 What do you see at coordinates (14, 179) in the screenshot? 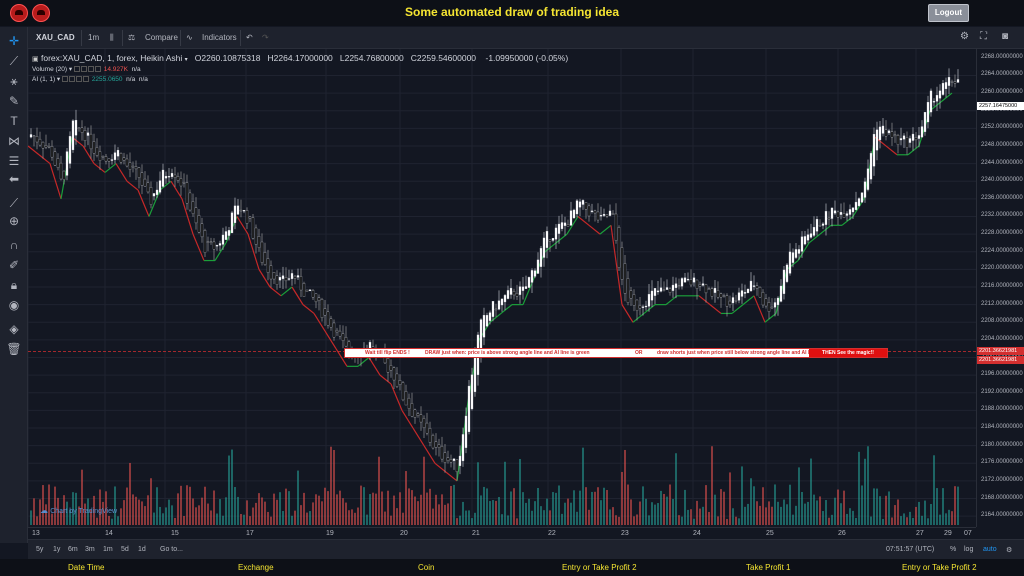
I see `arrow-back-icon: ⬅` at bounding box center [14, 179].